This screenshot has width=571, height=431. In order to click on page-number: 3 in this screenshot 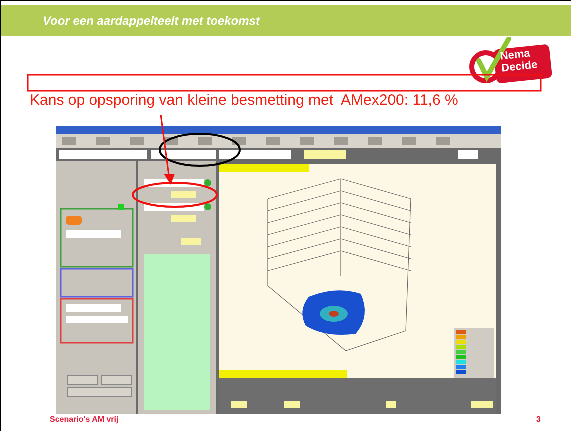, I will do `click(538, 419)`.